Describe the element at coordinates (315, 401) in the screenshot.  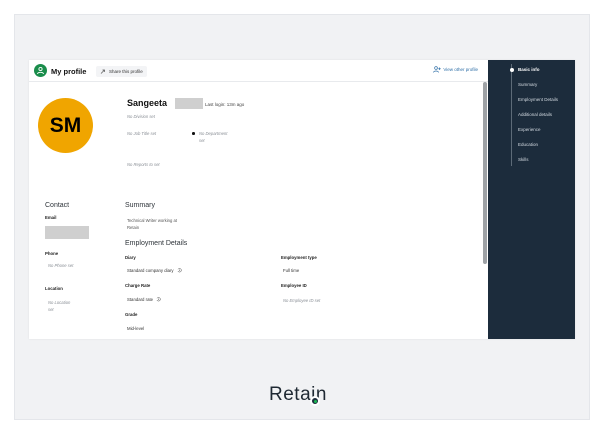
I see `retain-logo-dot` at that location.